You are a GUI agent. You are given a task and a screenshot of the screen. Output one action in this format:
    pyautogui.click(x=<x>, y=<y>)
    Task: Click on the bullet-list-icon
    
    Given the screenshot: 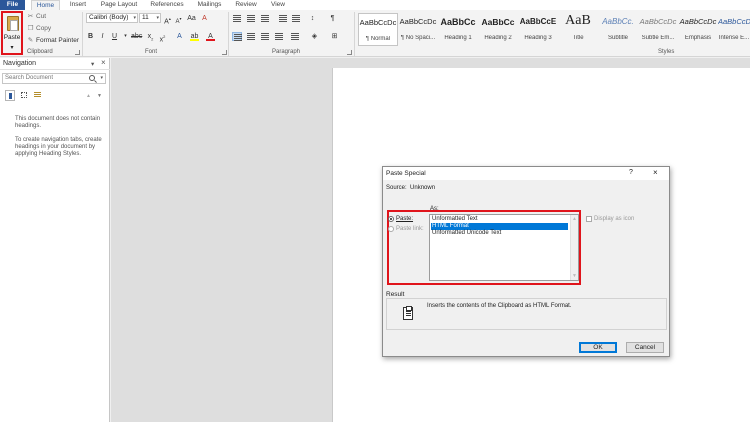 What is the action you would take?
    pyautogui.click(x=237, y=18)
    